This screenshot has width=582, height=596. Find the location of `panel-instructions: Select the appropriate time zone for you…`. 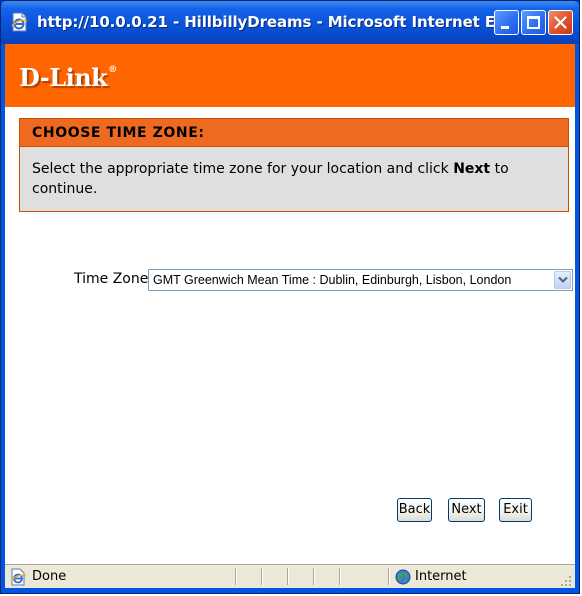

panel-instructions: Select the appropriate time zone for you… is located at coordinates (292, 179).